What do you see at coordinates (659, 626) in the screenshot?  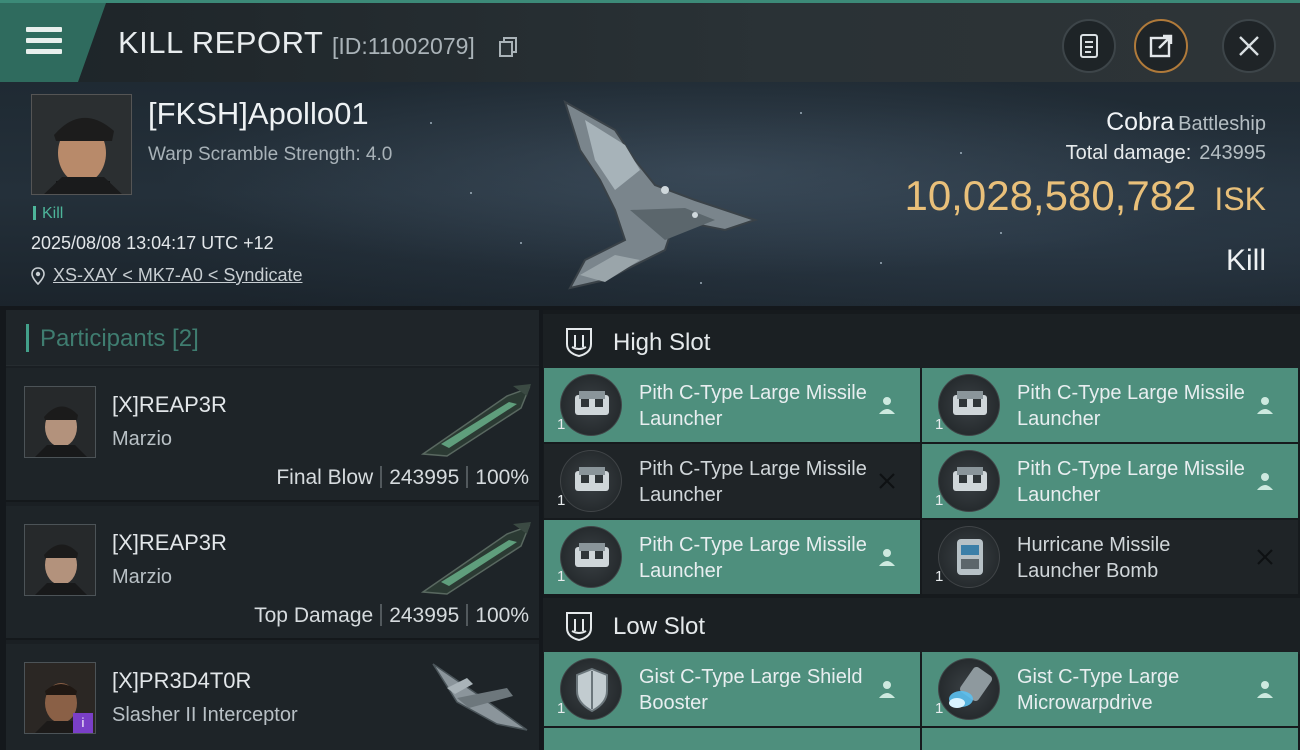 I see `low-slot-label: Low Slot` at bounding box center [659, 626].